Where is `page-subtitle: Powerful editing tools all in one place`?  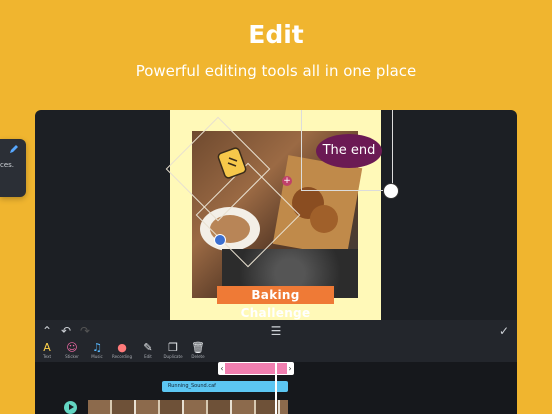
page-subtitle: Powerful editing tools all in one place is located at coordinates (276, 71).